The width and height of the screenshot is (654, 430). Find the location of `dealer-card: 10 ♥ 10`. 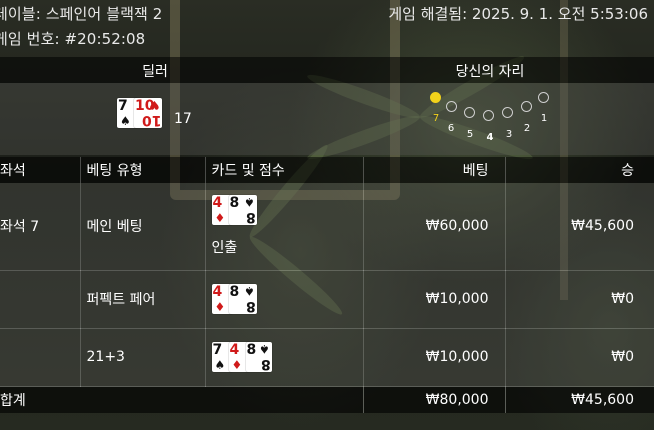

dealer-card: 10 ♥ 10 is located at coordinates (148, 113).